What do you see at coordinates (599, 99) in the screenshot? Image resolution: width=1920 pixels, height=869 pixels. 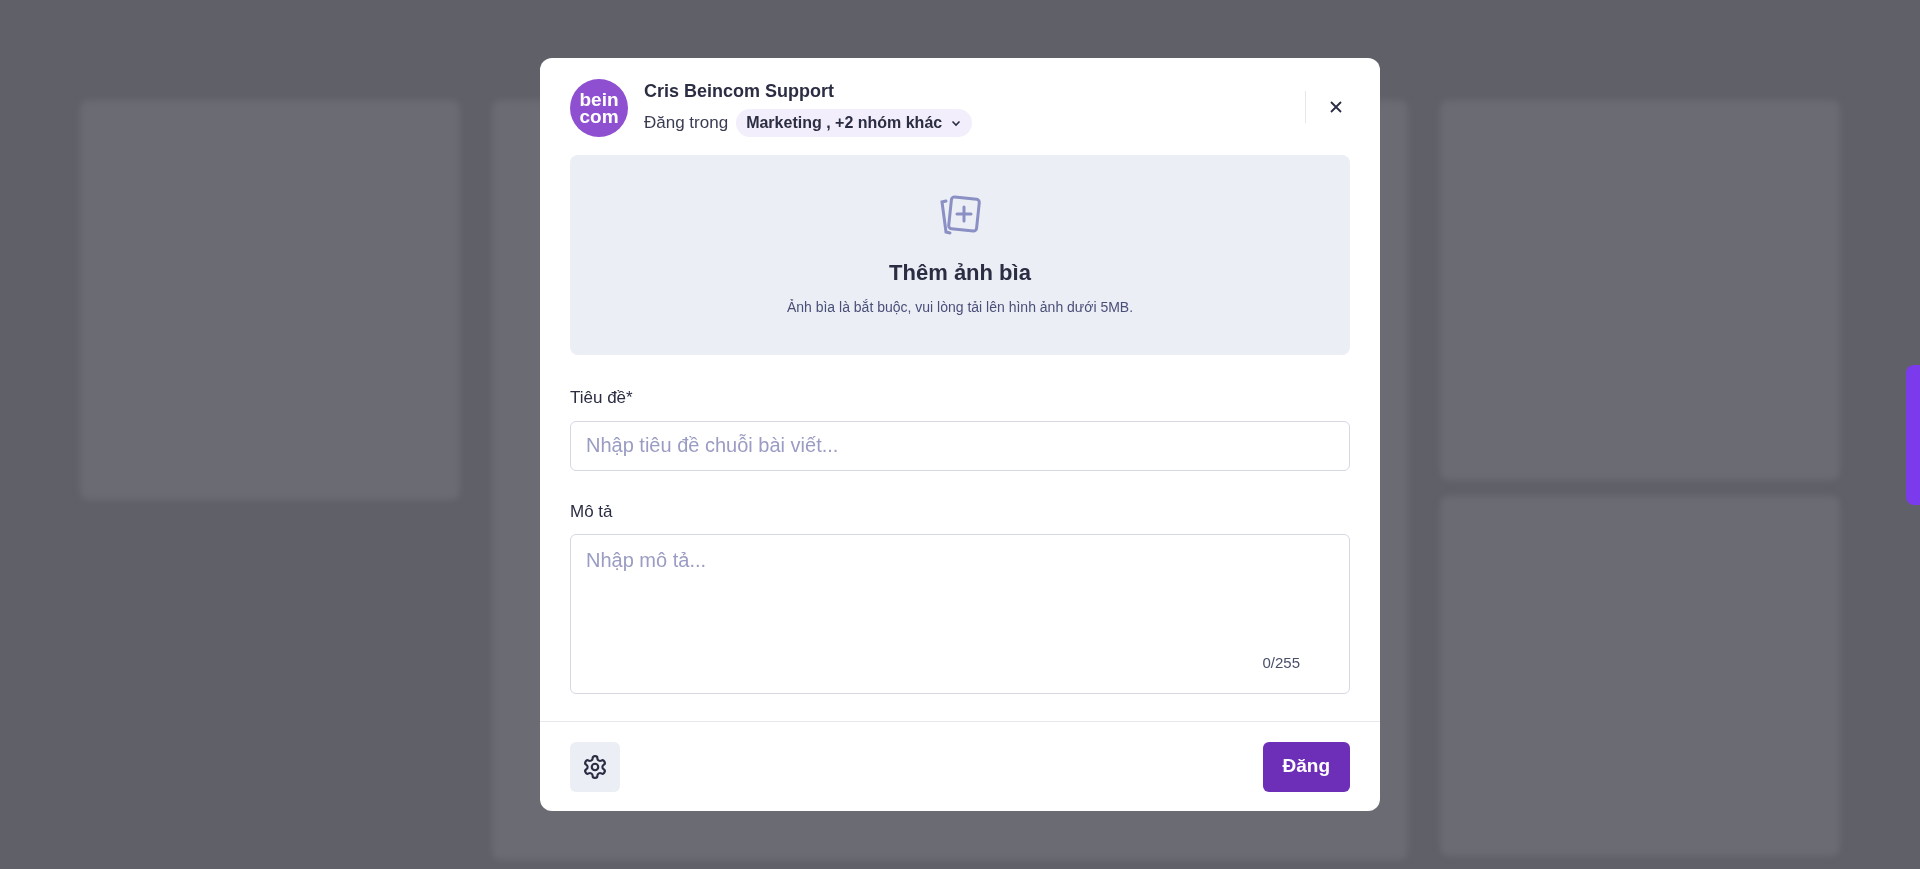 I see `logo-text: bein` at bounding box center [599, 99].